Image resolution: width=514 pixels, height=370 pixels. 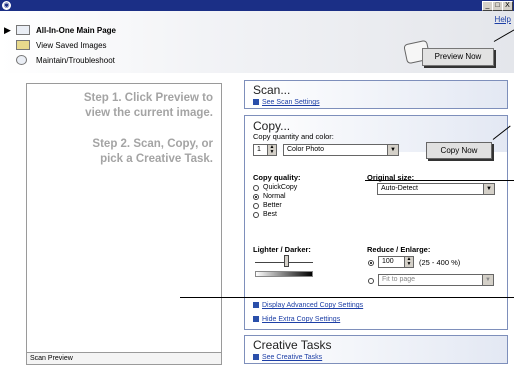 What do you see at coordinates (265, 150) in the screenshot?
I see `quantity-stepper: 1 ▲ ▼` at bounding box center [265, 150].